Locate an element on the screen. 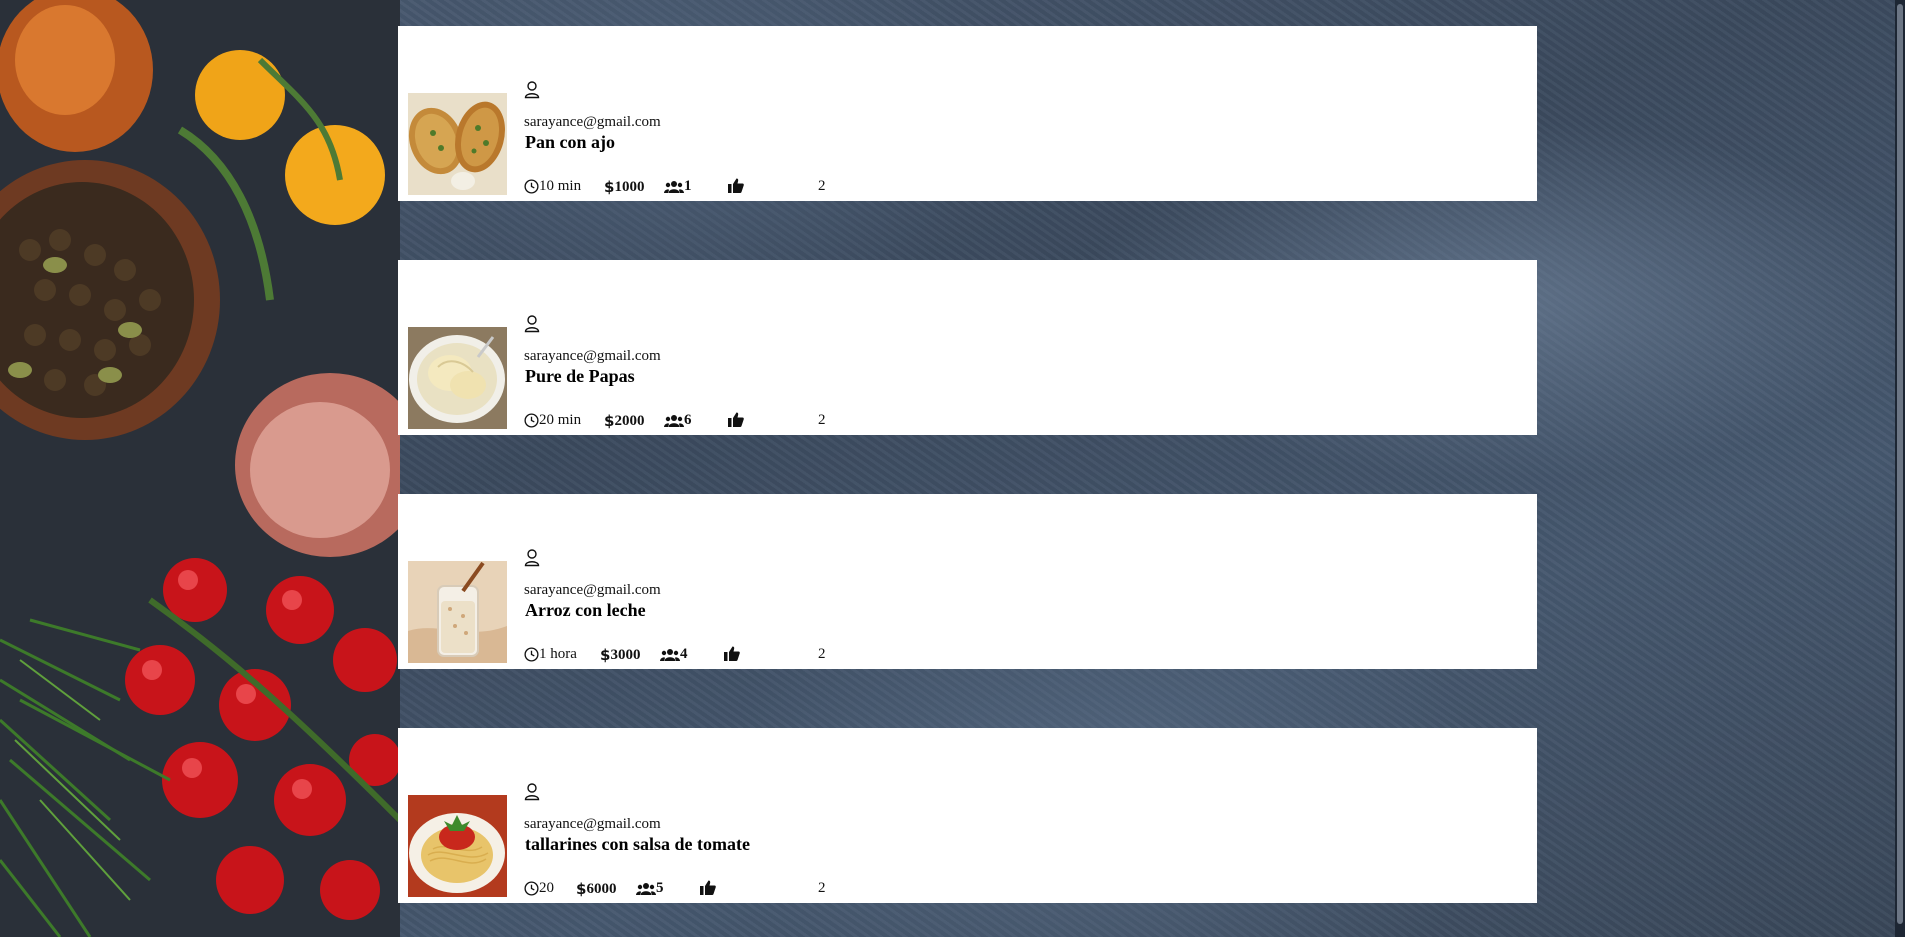  recipe-title: tallarines con salsa de tomate is located at coordinates (637, 844).